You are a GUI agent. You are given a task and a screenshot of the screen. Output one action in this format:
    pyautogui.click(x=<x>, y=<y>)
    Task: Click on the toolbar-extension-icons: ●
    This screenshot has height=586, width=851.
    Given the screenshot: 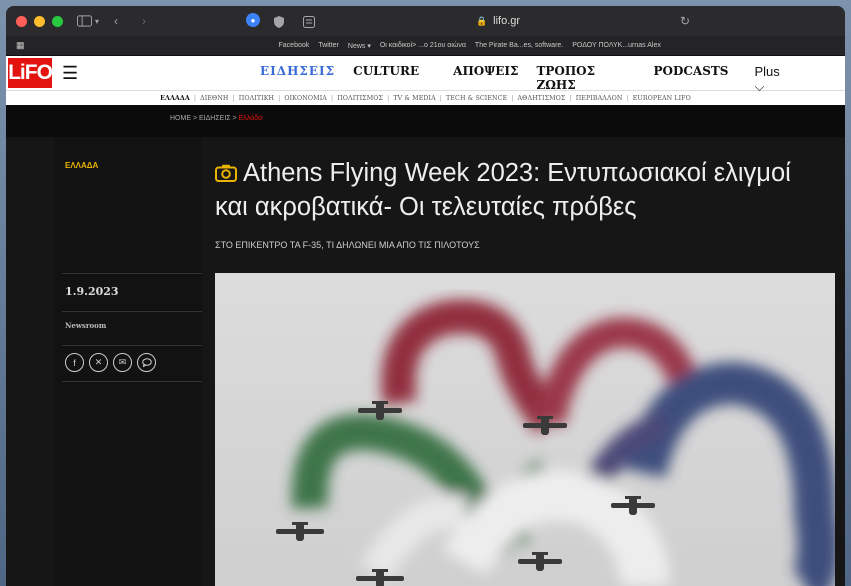 What is the action you would take?
    pyautogui.click(x=283, y=22)
    